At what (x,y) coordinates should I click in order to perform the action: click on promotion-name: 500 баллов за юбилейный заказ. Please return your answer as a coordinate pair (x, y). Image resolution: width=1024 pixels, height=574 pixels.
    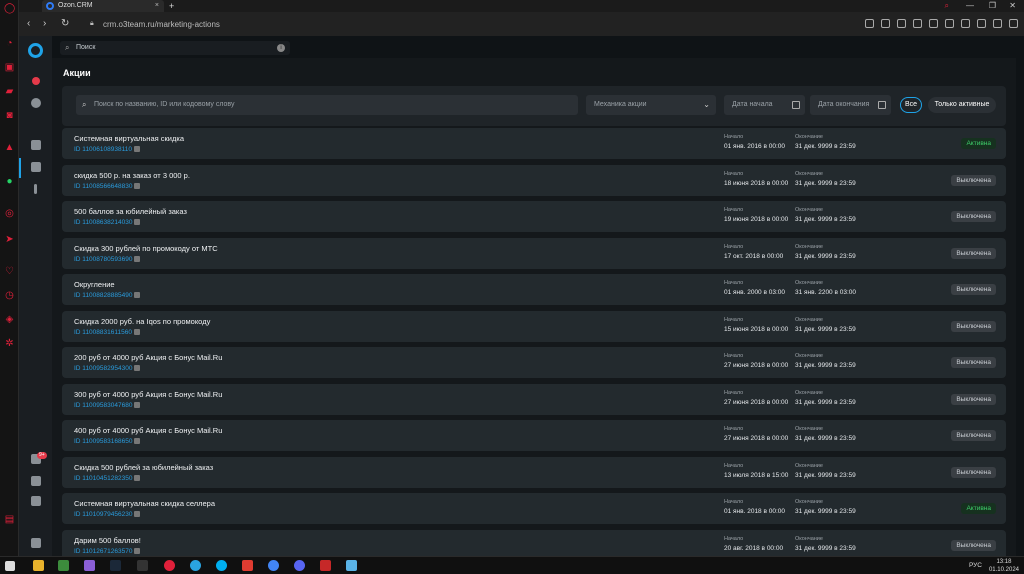
    Looking at the image, I should click on (130, 211).